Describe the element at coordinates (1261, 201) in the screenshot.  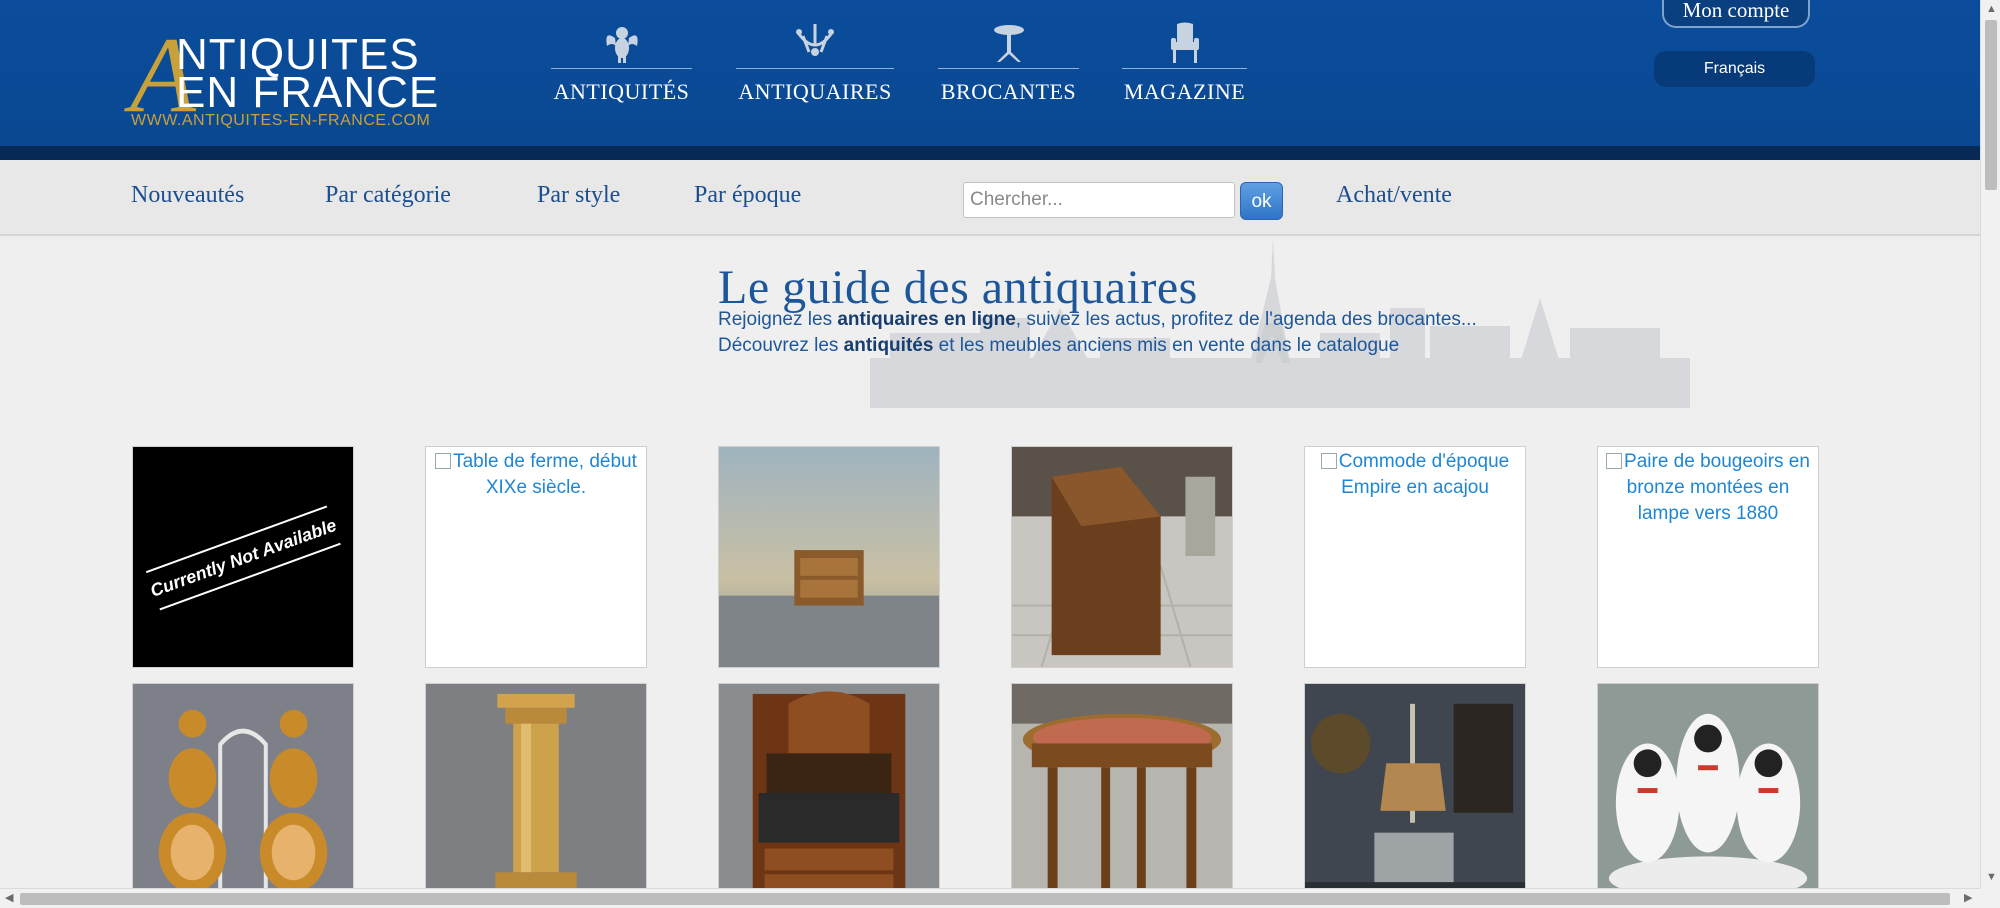
I see `search-ok-button: ok` at that location.